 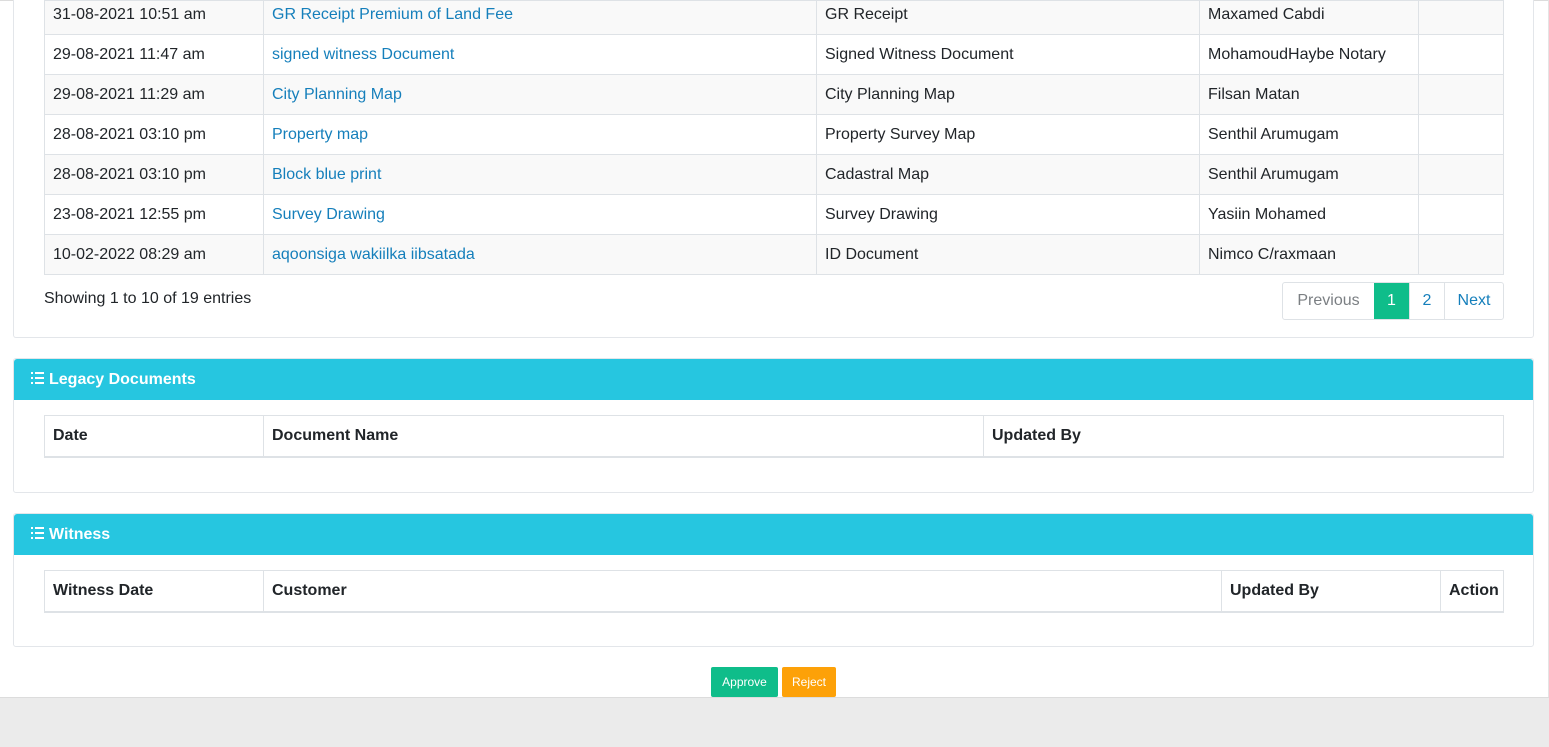 What do you see at coordinates (1008, 94) in the screenshot?
I see `cell-document-type: City Planning Map` at bounding box center [1008, 94].